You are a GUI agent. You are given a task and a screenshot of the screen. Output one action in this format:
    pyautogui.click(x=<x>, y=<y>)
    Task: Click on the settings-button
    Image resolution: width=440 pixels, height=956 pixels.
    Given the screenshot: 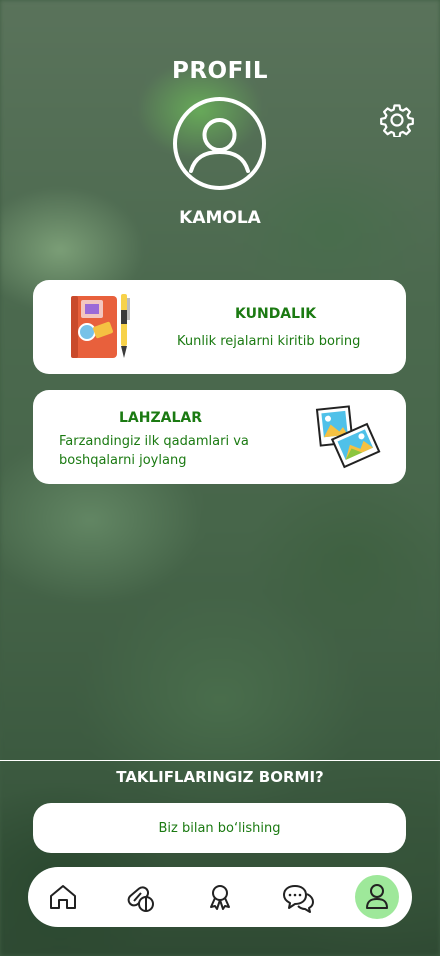 What is the action you would take?
    pyautogui.click(x=397, y=121)
    